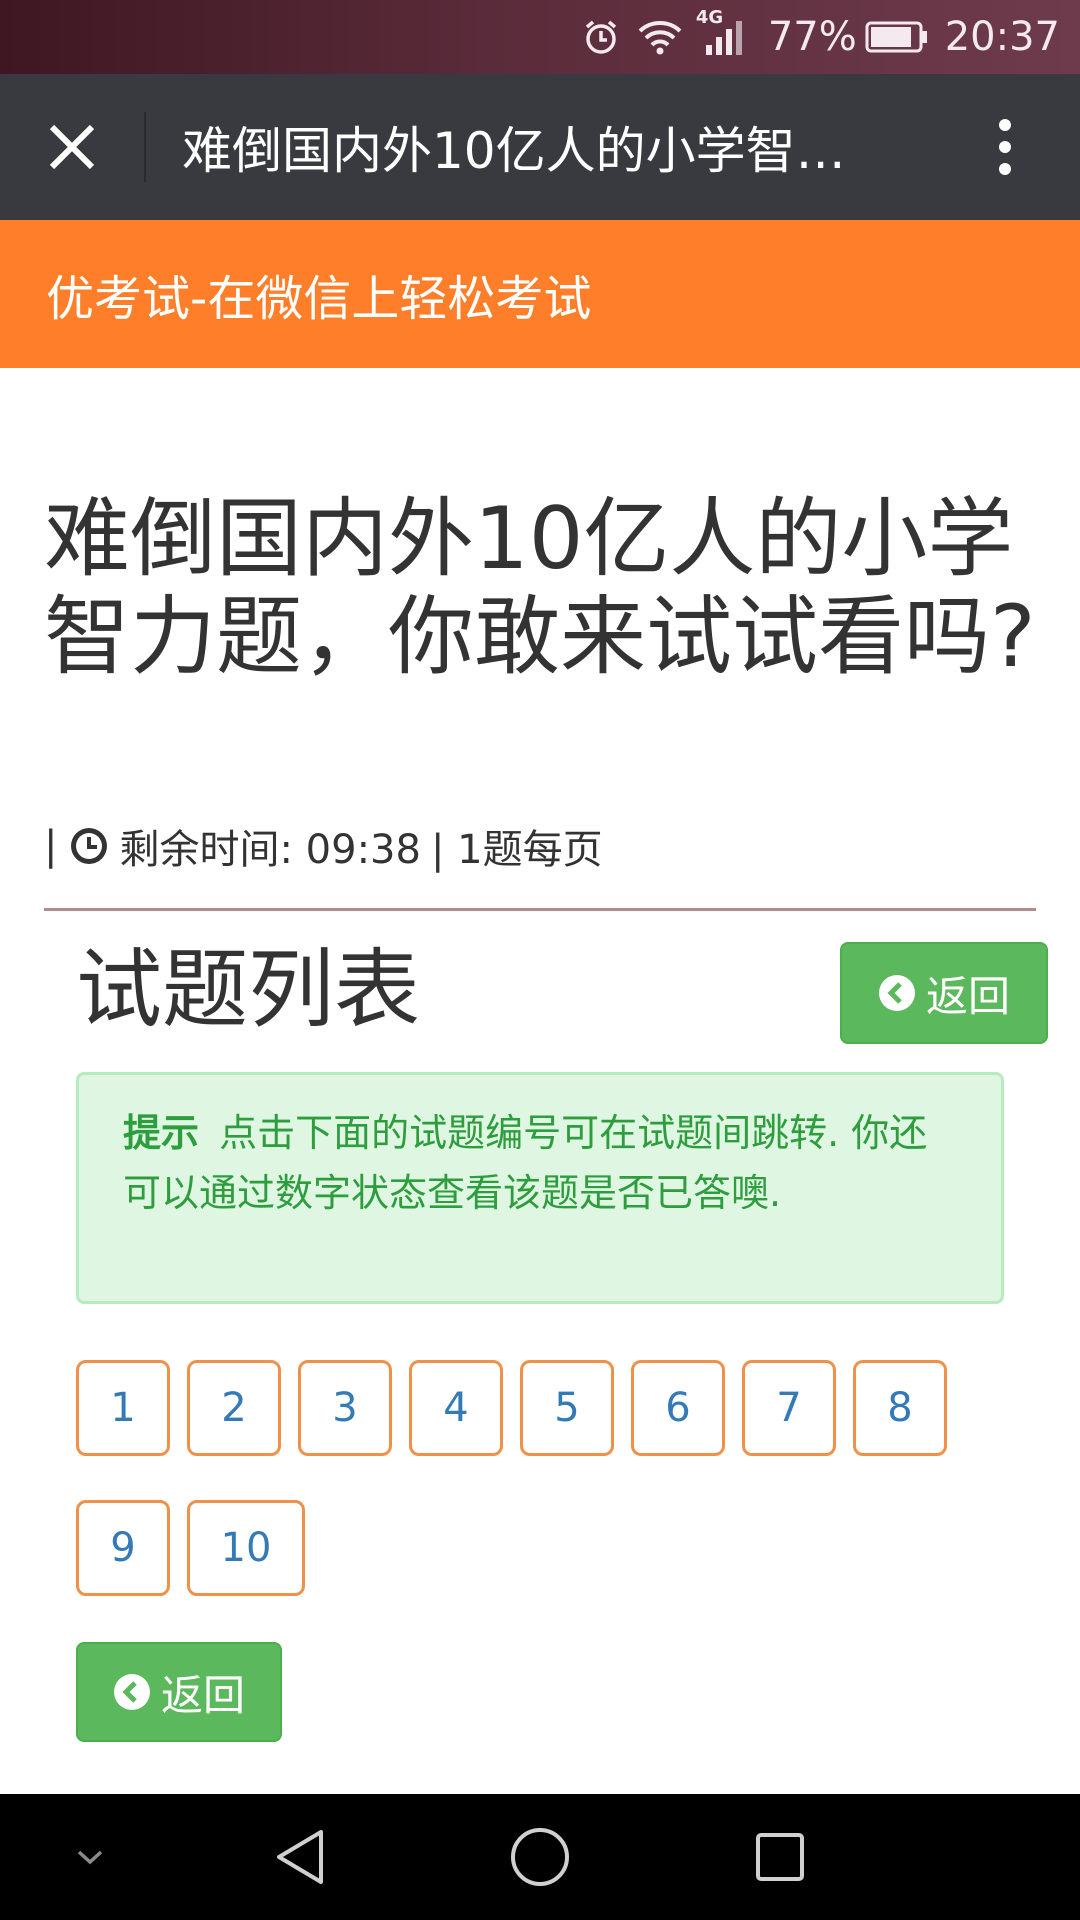 The width and height of the screenshot is (1080, 1920). I want to click on hide-chevron-icon, so click(90, 1857).